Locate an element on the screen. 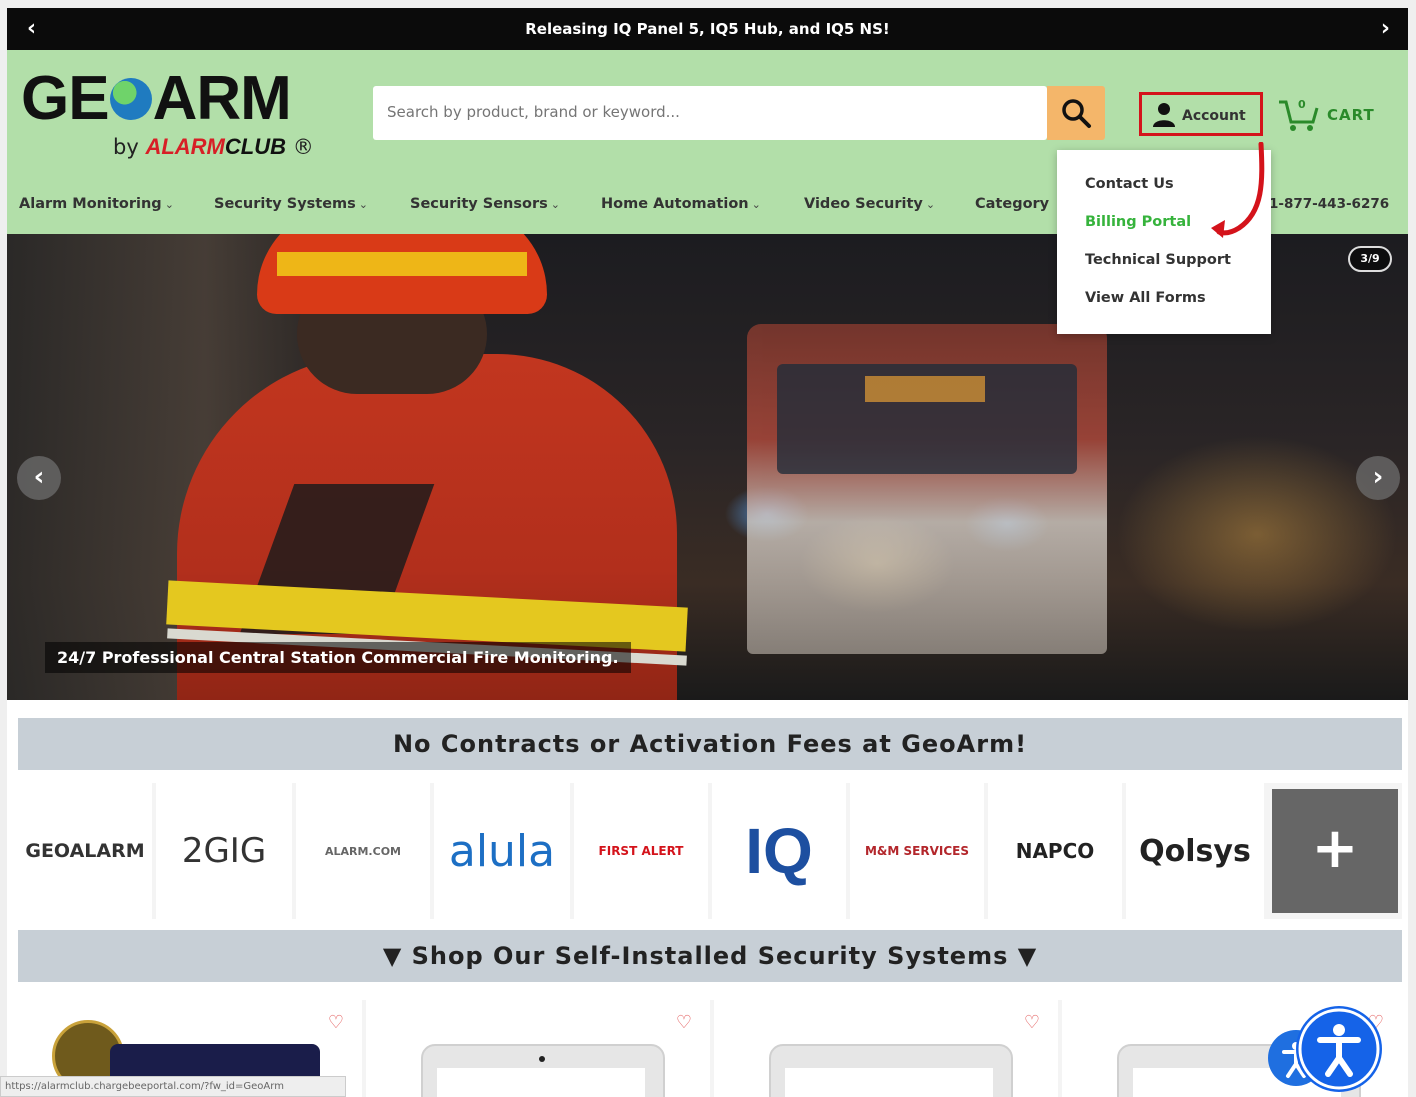 The height and width of the screenshot is (1097, 1416). accessibility-icon is located at coordinates (1339, 1049).